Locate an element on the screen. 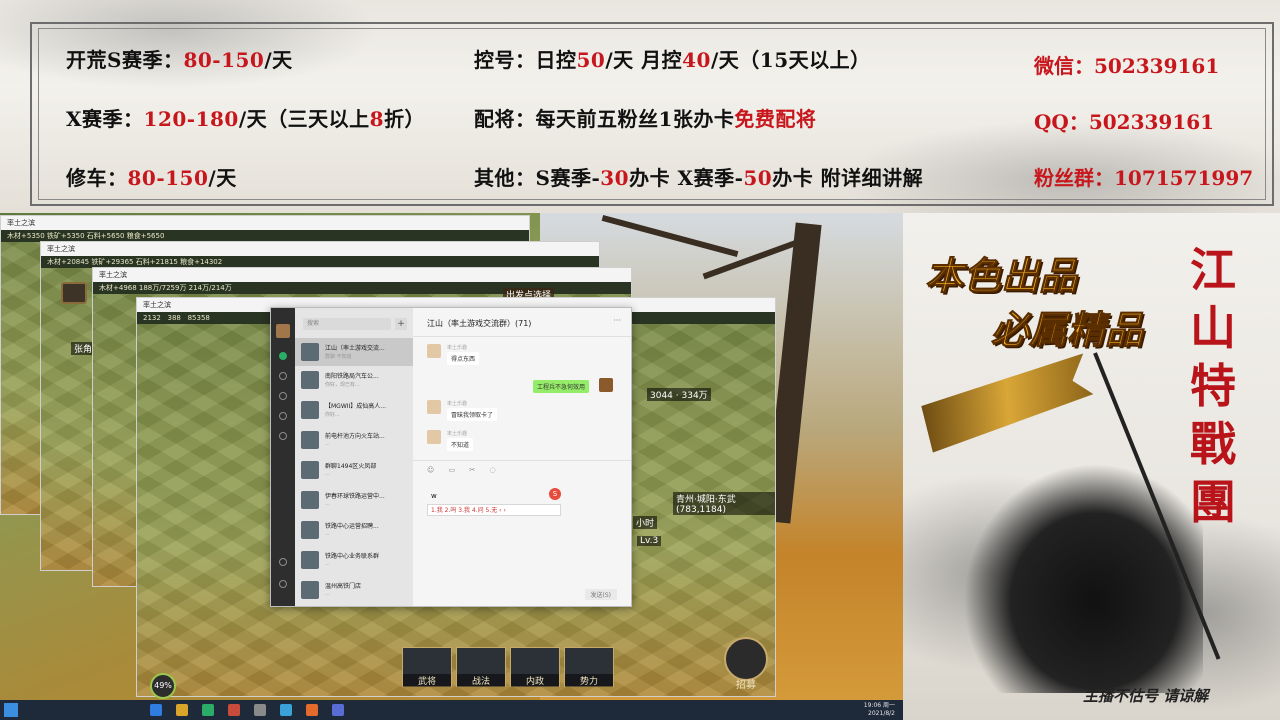 This screenshot has width=1280, height=720. menu-icon is located at coordinates (283, 584).